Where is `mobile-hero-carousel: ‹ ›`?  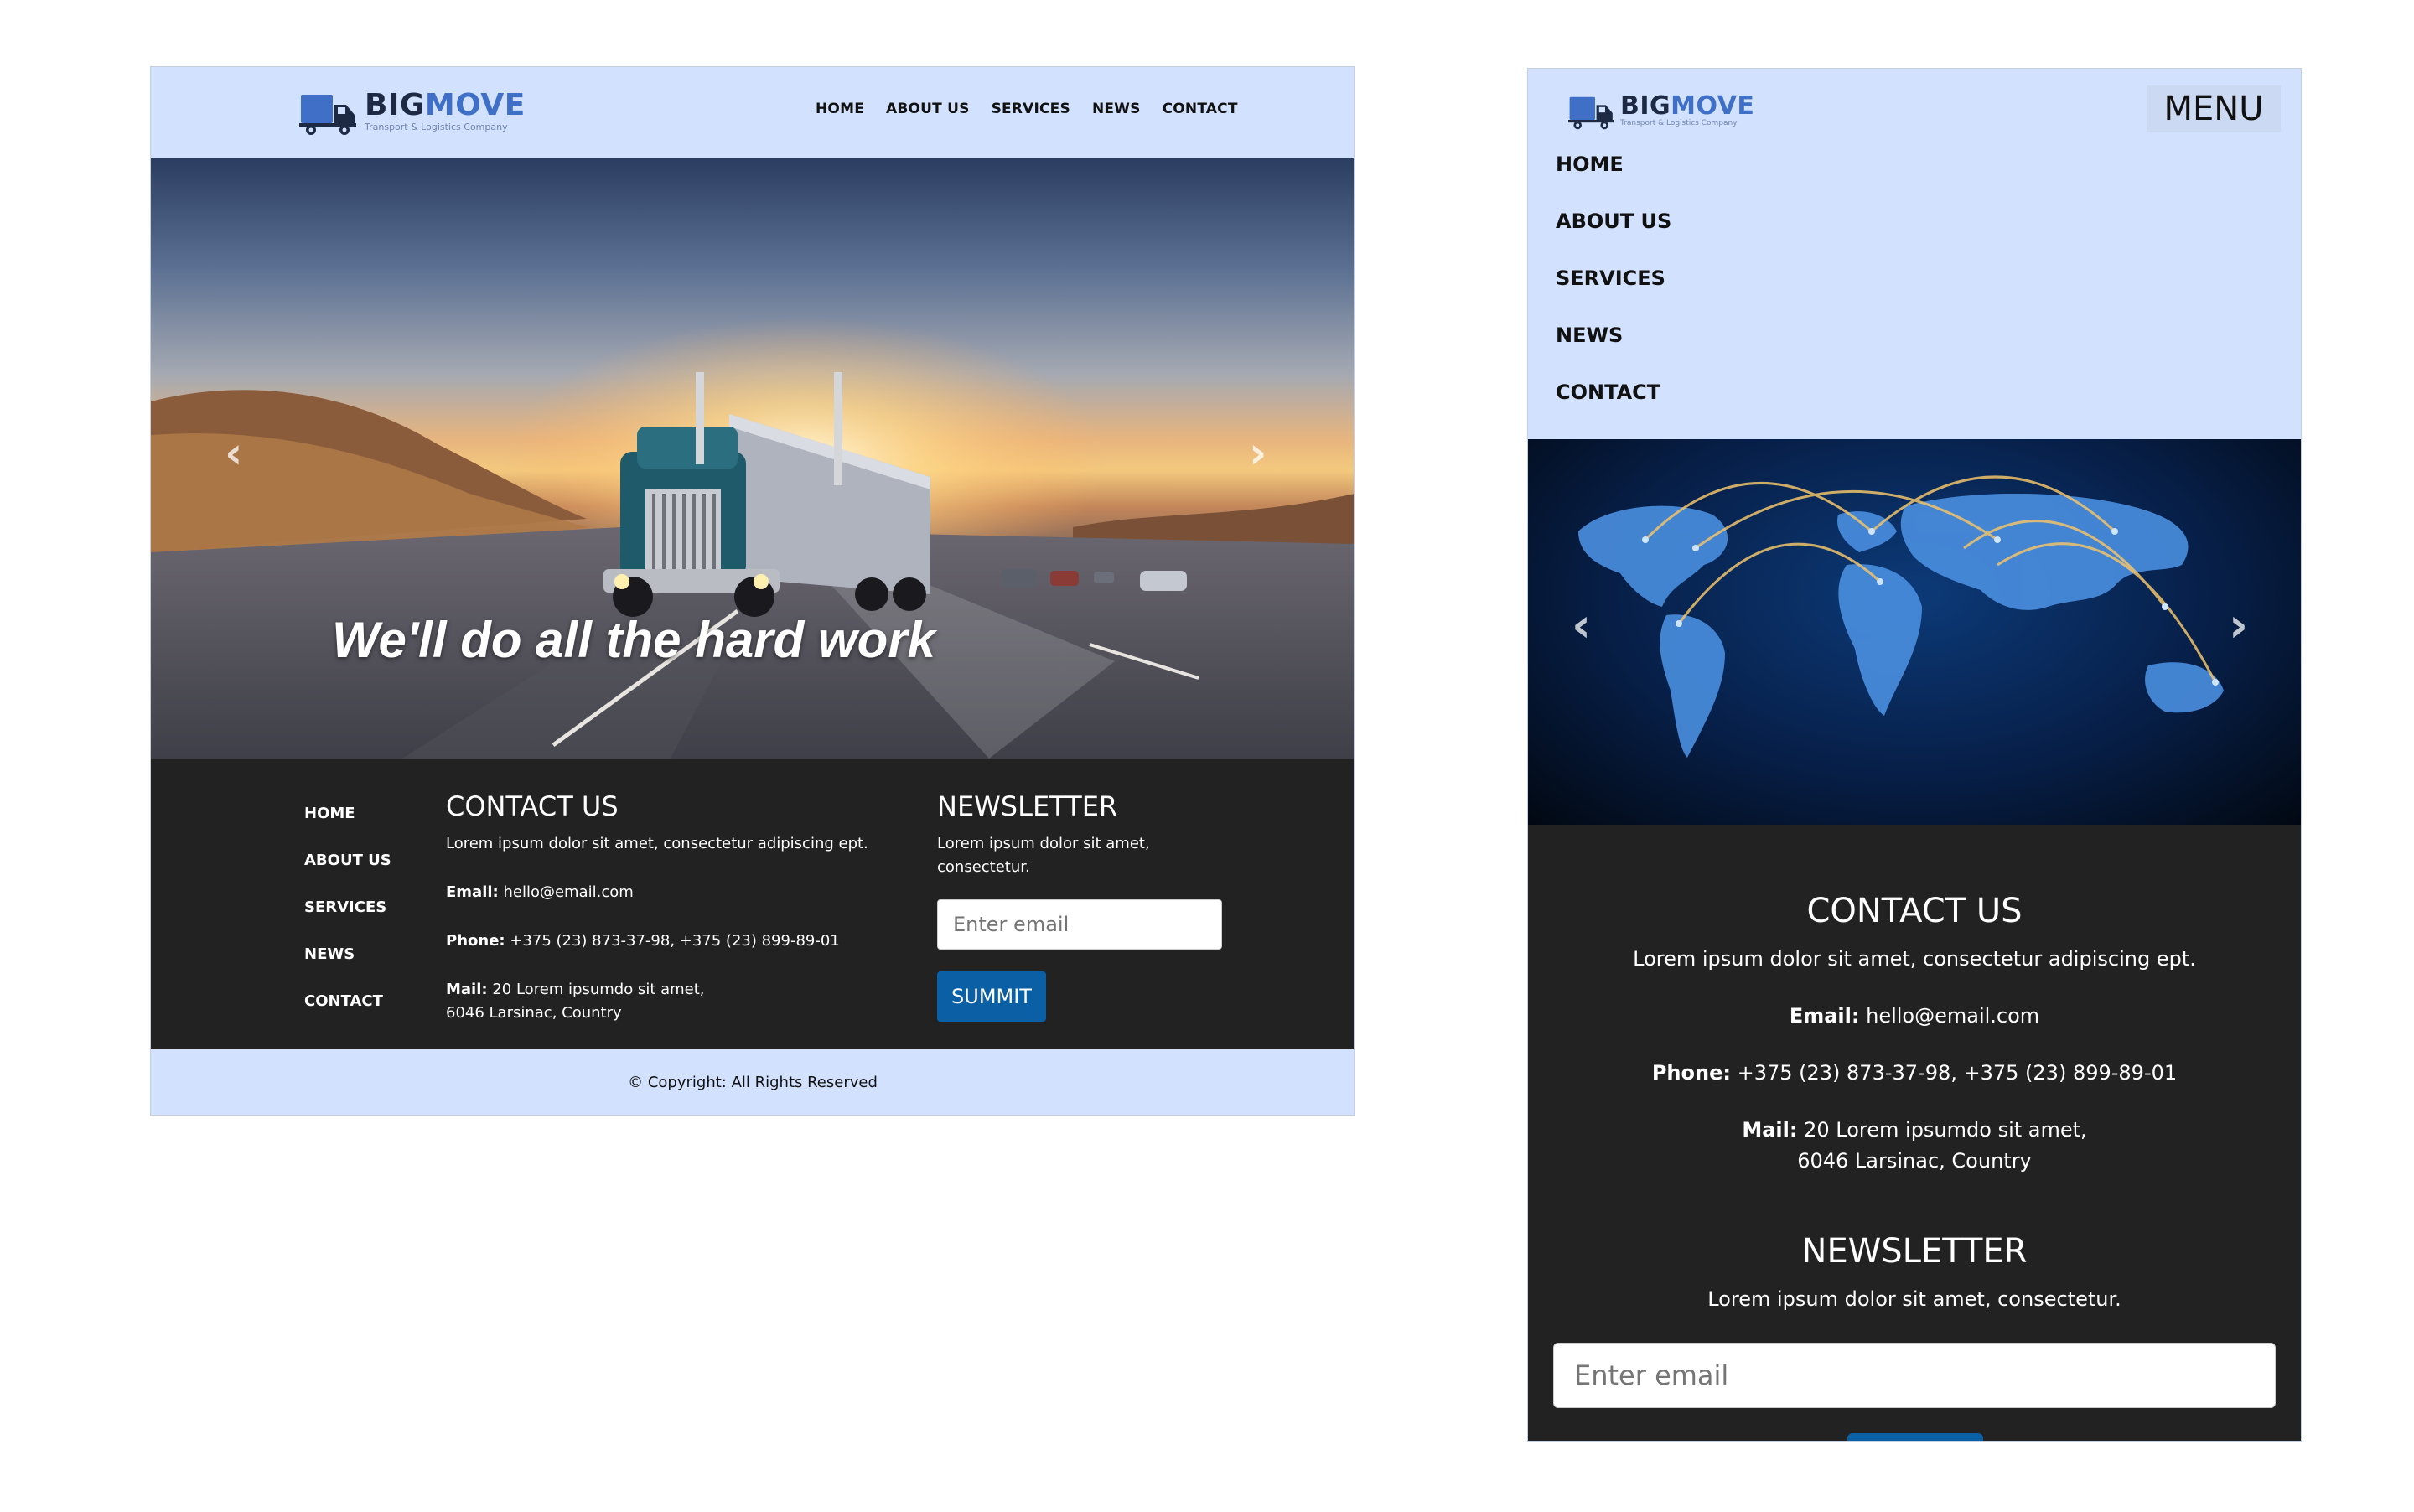 mobile-hero-carousel: ‹ › is located at coordinates (1915, 632).